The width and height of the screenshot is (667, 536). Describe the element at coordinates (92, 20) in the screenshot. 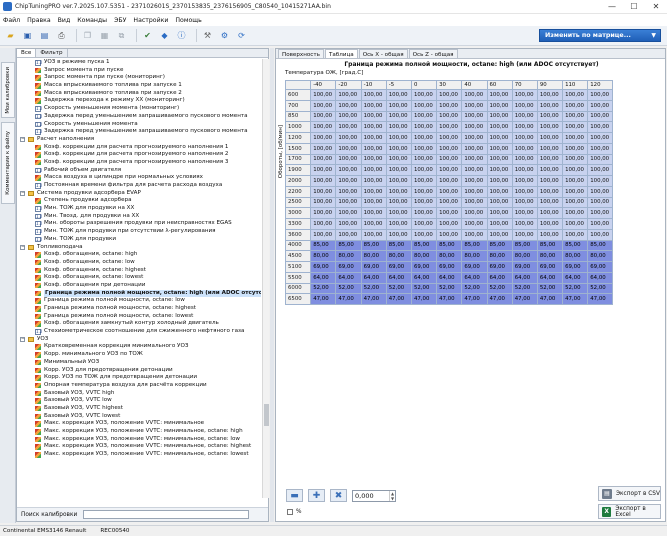

I see `menu-commands: Команды` at that location.